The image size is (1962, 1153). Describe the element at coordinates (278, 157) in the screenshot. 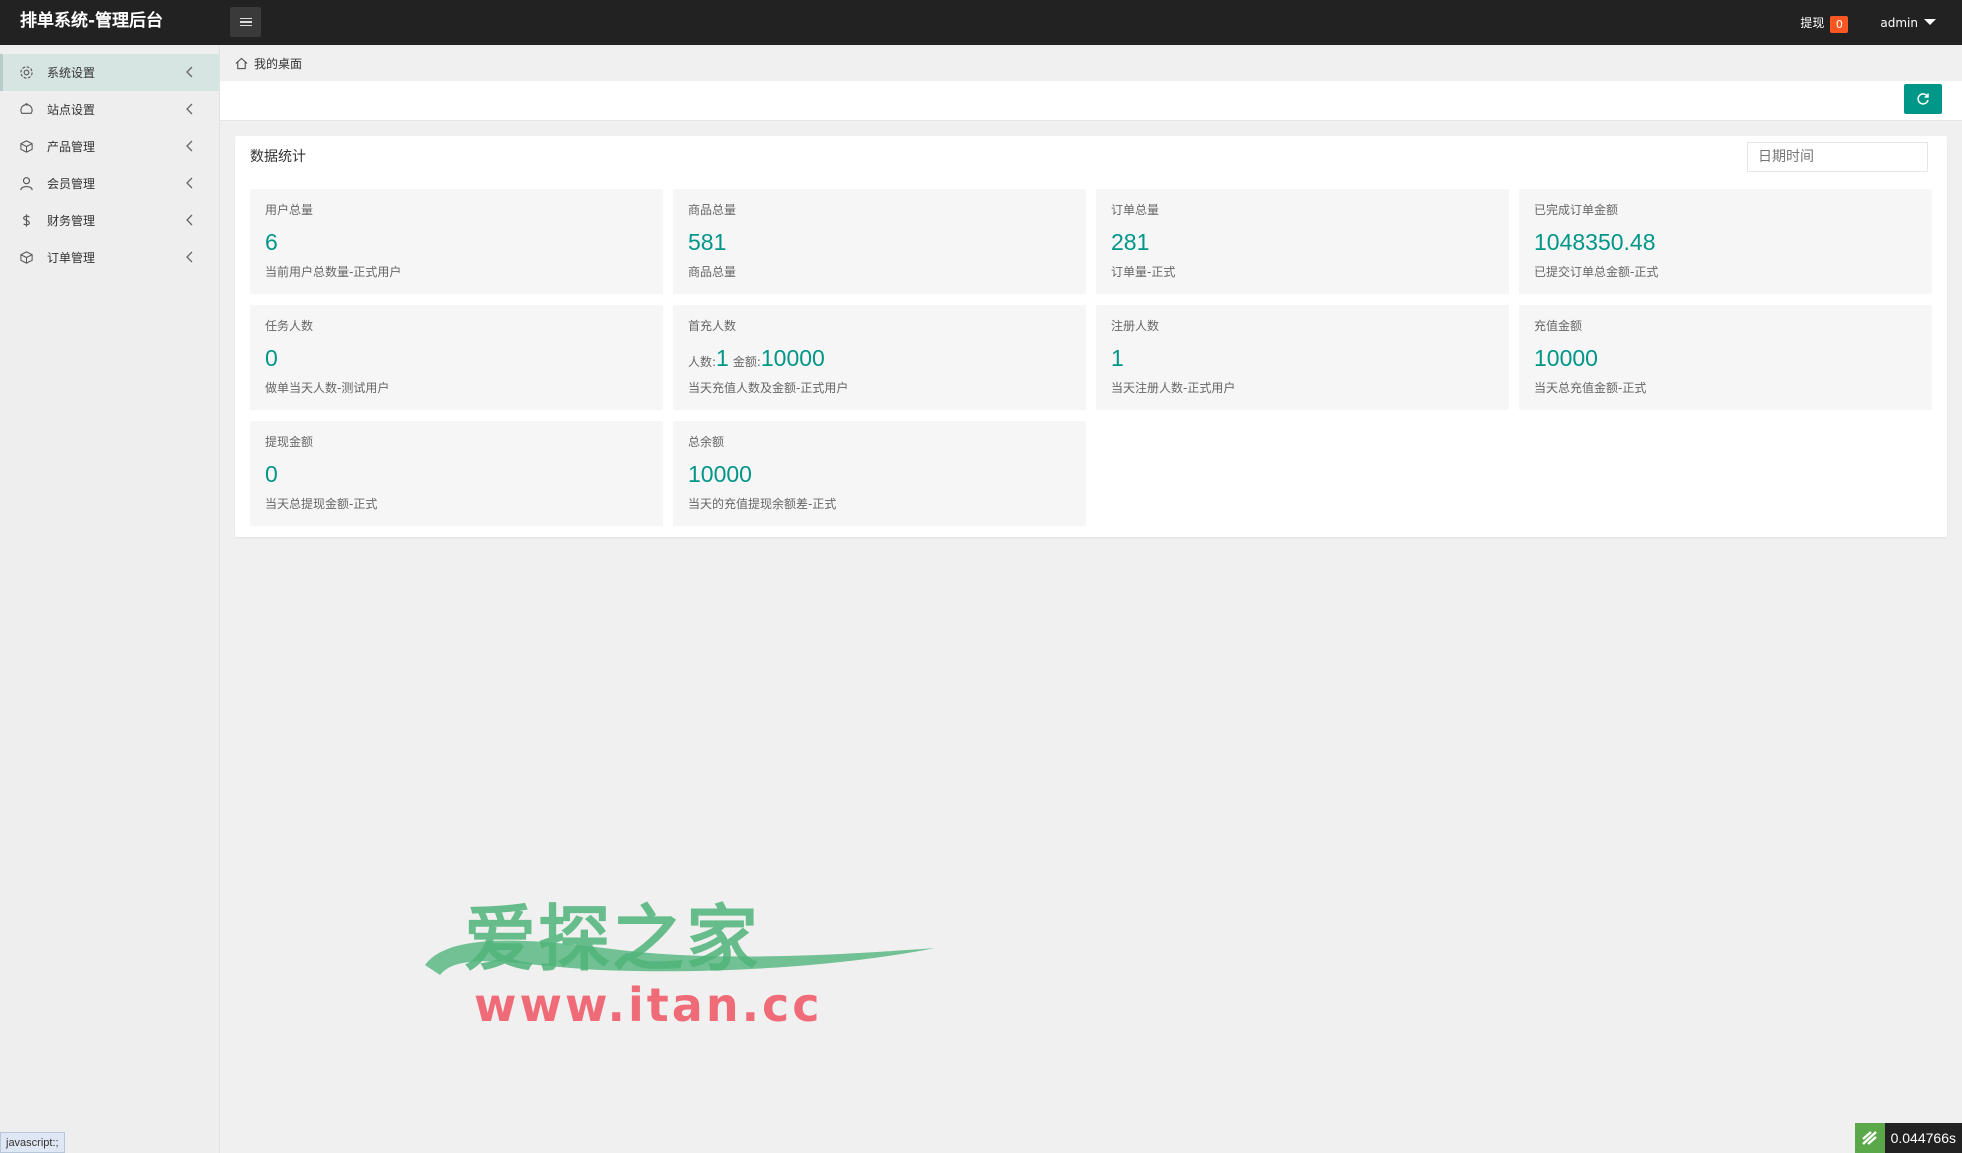

I see `panel-title: 数据统计` at that location.